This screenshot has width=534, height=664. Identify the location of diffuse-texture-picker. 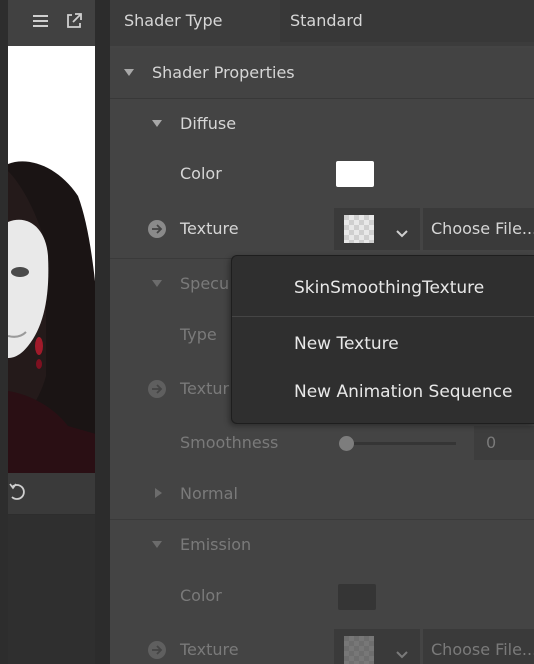
(377, 229).